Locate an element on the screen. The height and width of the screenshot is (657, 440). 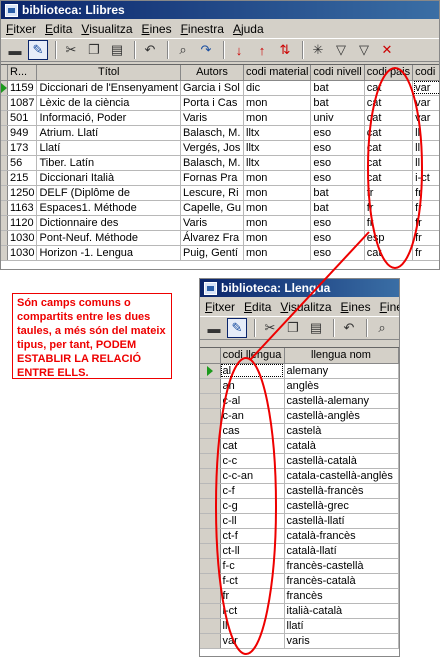
table-row: var varis is located at coordinates (299, 641).